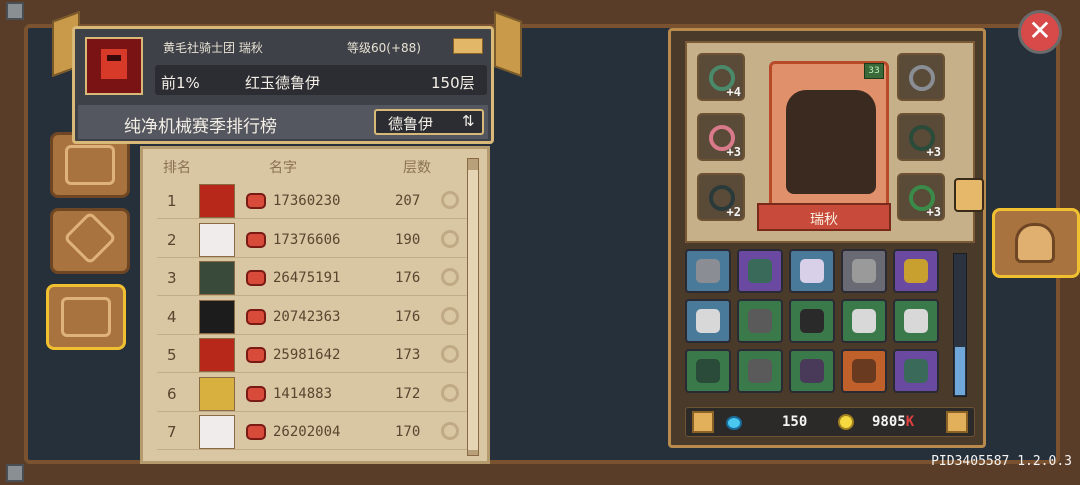 The height and width of the screenshot is (485, 1080). Describe the element at coordinates (307, 201) in the screenshot. I see `row-player-id: 17360230` at that location.